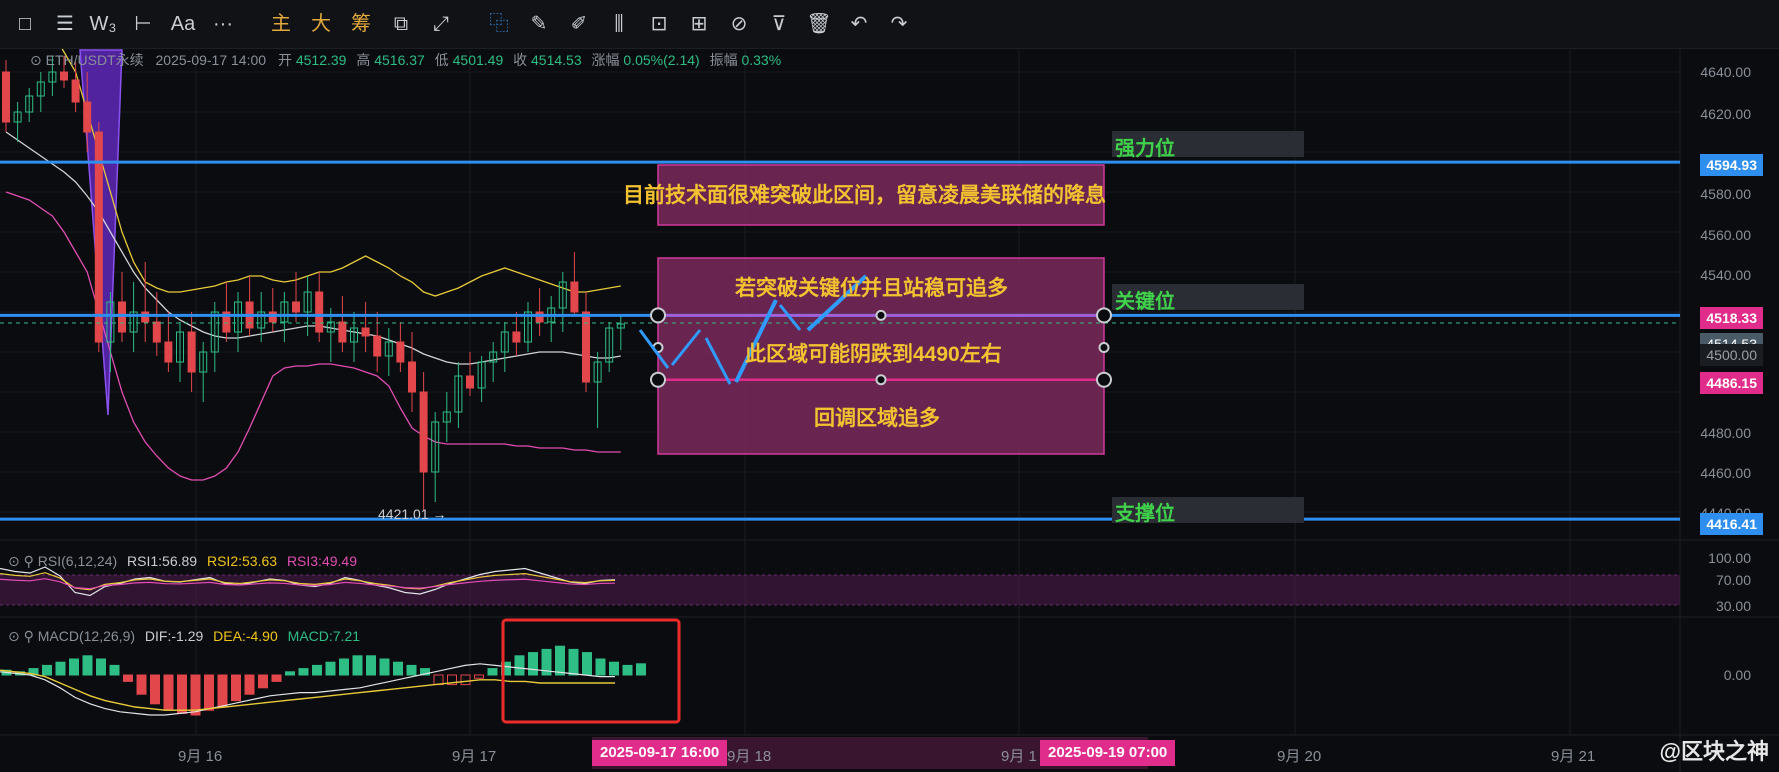 This screenshot has width=1779, height=772. Describe the element at coordinates (1145, 149) in the screenshot. I see `zone-label-strong: 强力位` at that location.